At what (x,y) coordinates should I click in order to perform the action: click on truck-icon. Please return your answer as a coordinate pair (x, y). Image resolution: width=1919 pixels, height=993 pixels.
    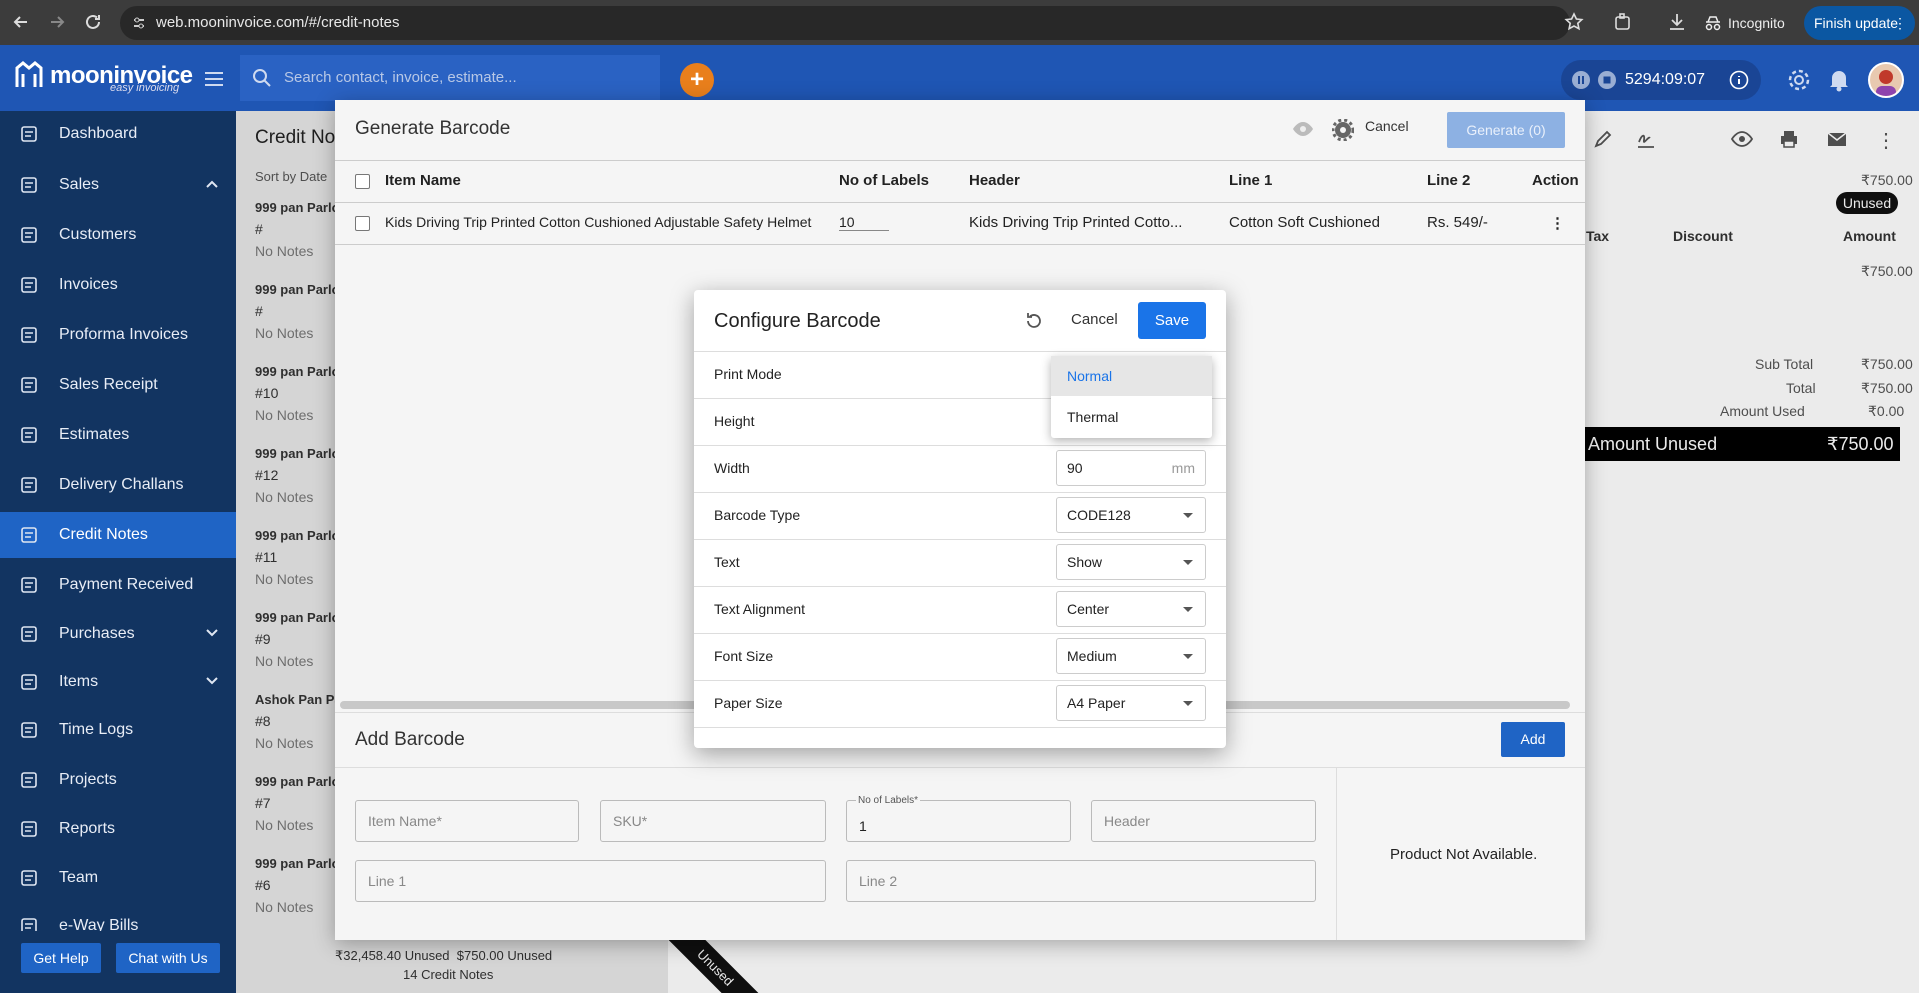
    Looking at the image, I should click on (29, 924).